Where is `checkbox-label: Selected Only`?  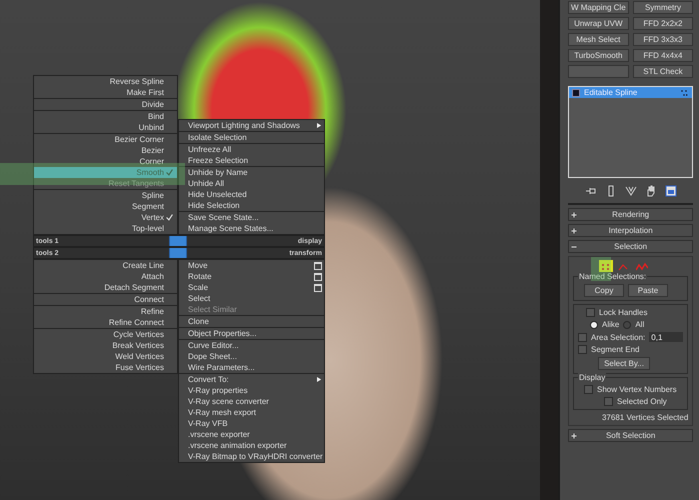 checkbox-label: Selected Only is located at coordinates (642, 401).